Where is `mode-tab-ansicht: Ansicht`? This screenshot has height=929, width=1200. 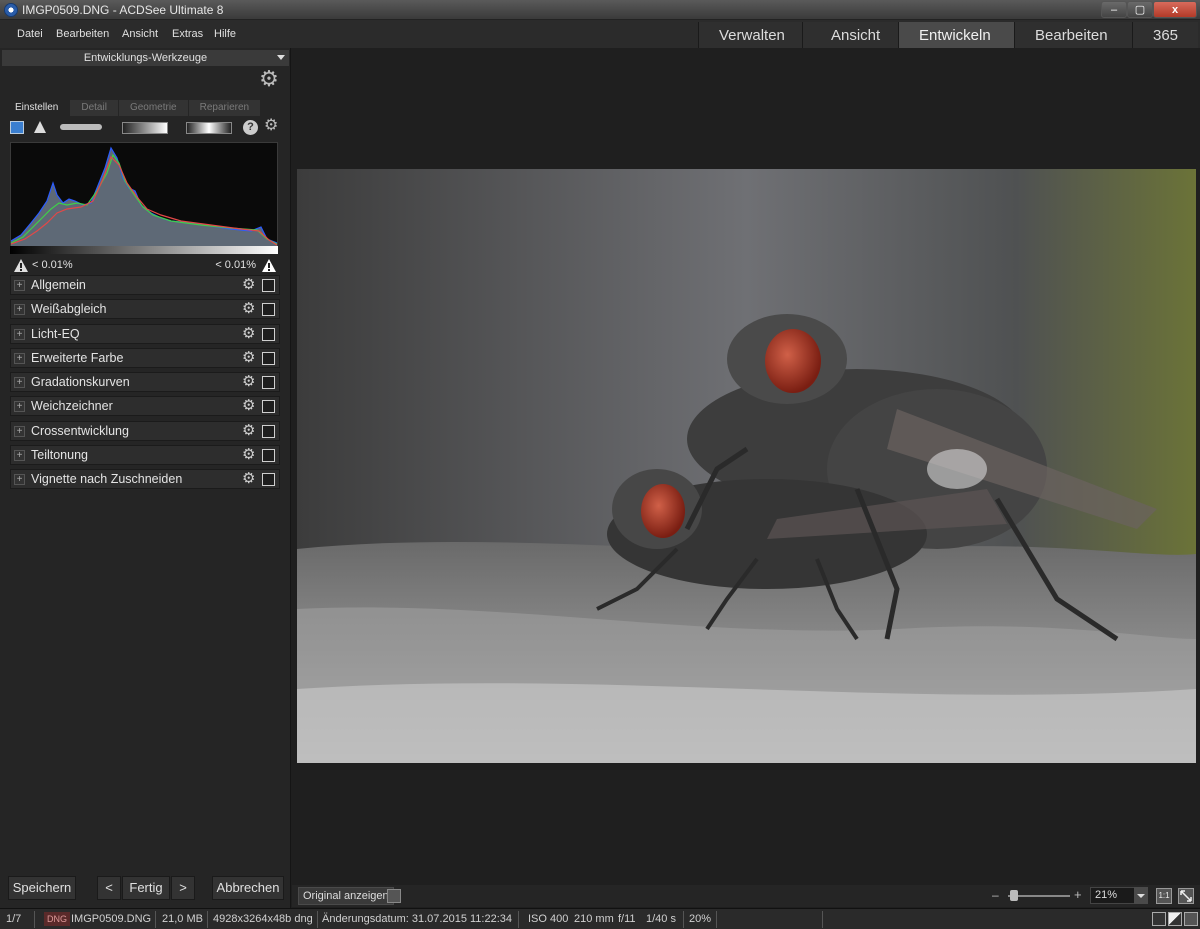 mode-tab-ansicht: Ansicht is located at coordinates (850, 35).